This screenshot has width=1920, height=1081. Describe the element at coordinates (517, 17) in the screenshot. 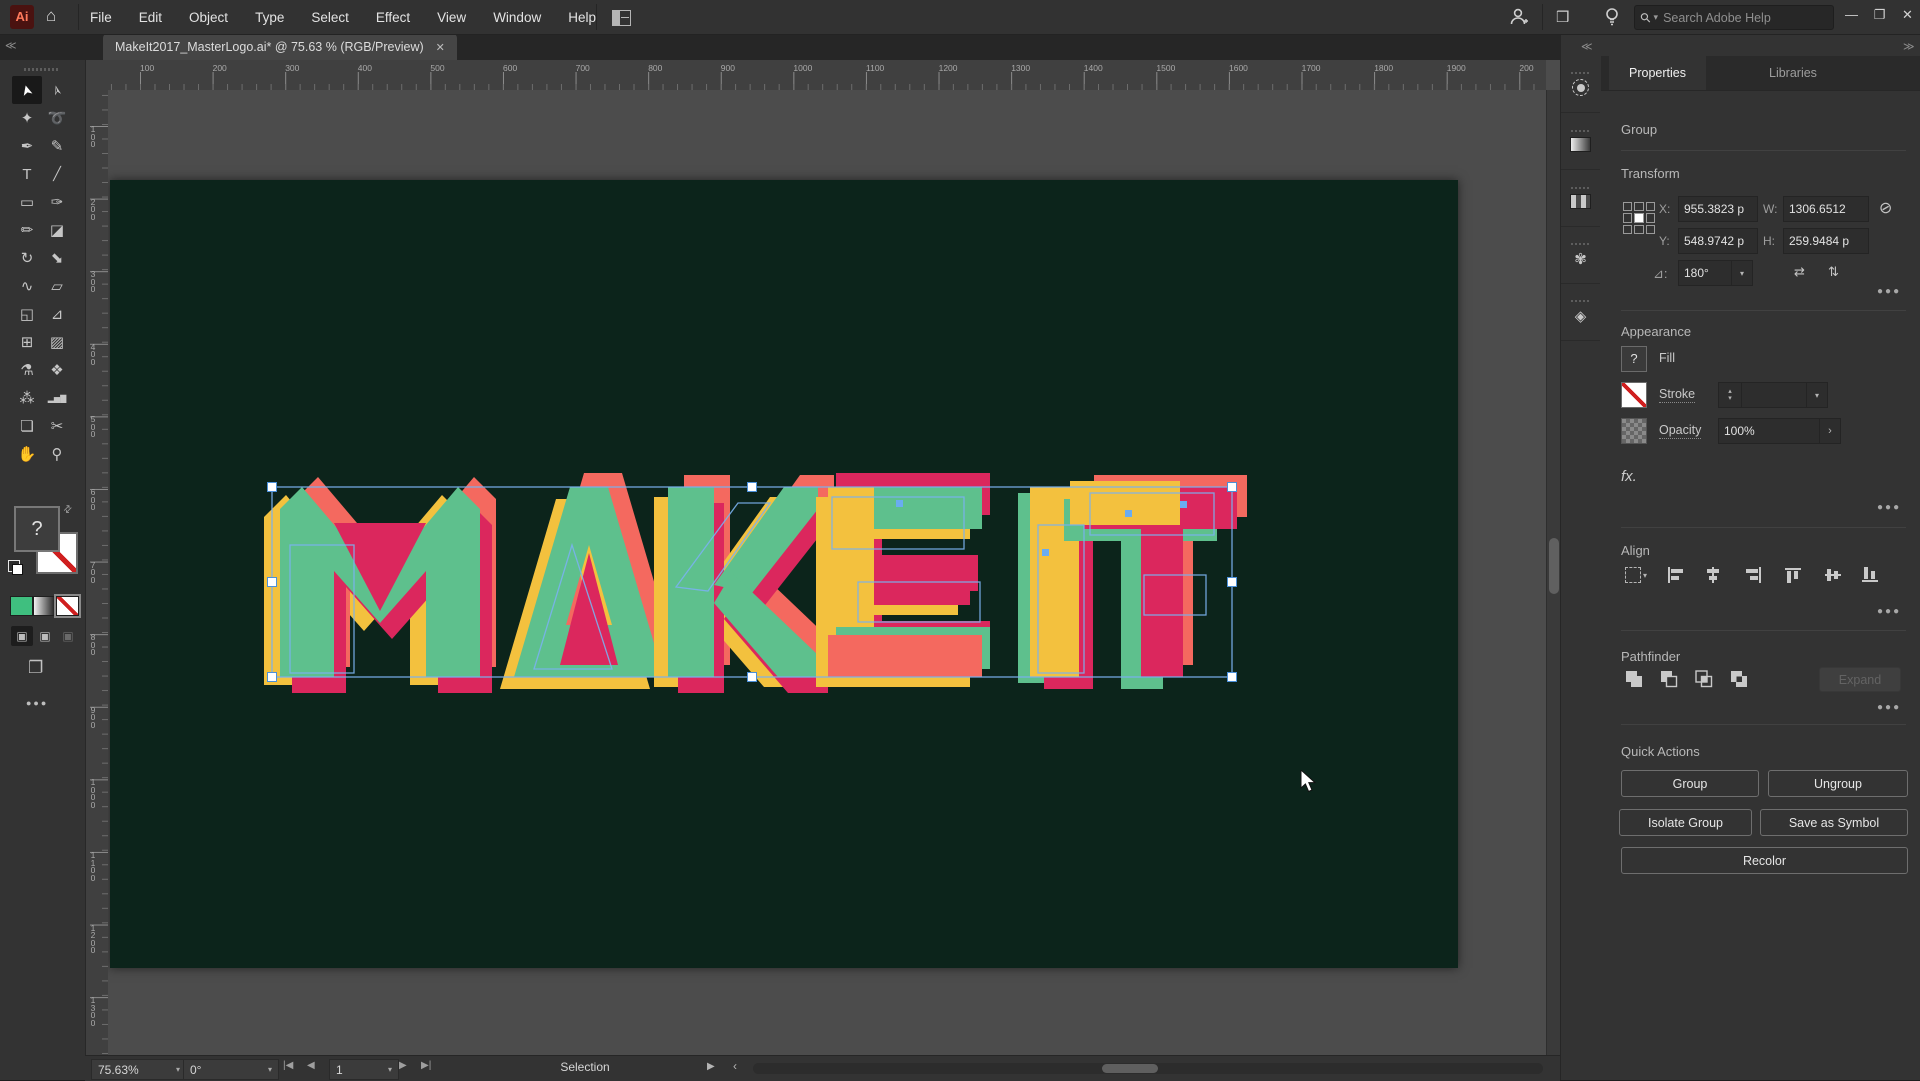

I see `menu-window: Window` at that location.